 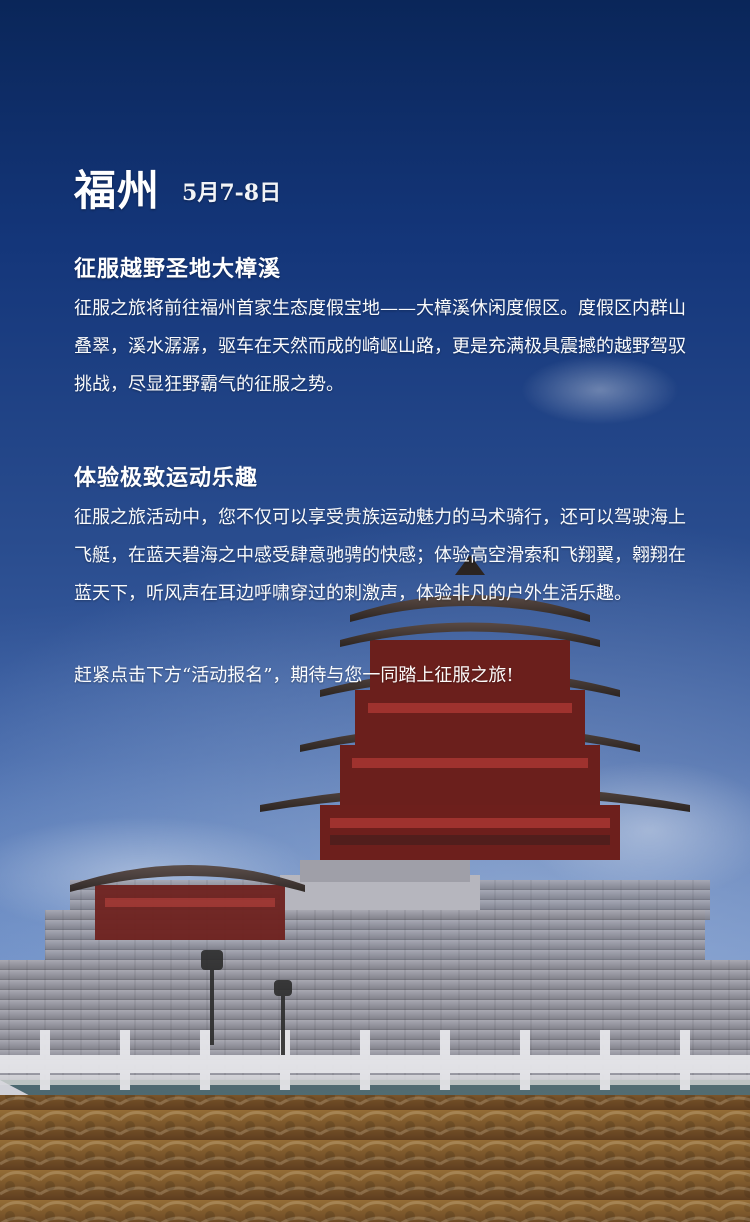 What do you see at coordinates (178, 269) in the screenshot?
I see `section-title: 征服越野圣地大樟溪` at bounding box center [178, 269].